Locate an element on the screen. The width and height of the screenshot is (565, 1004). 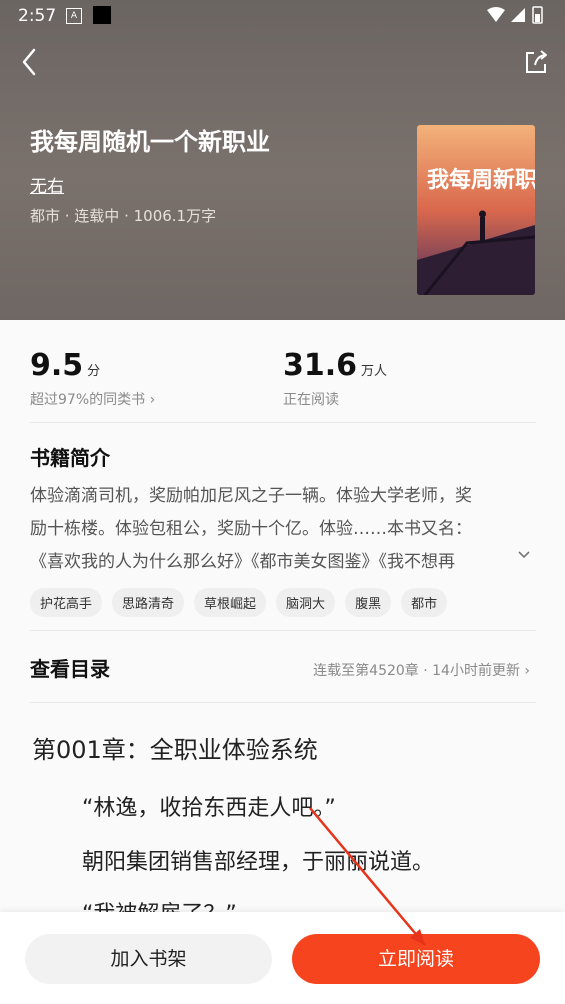
read-now-button: 立即阅读 is located at coordinates (416, 959).